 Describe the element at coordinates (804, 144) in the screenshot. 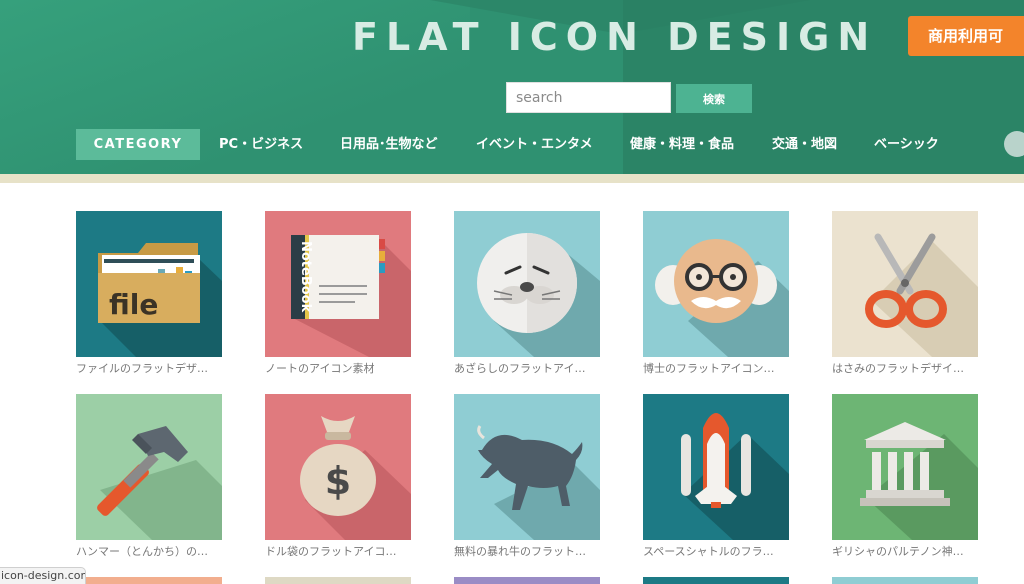

I see `nav-item-transport-map: 交通・地図` at that location.